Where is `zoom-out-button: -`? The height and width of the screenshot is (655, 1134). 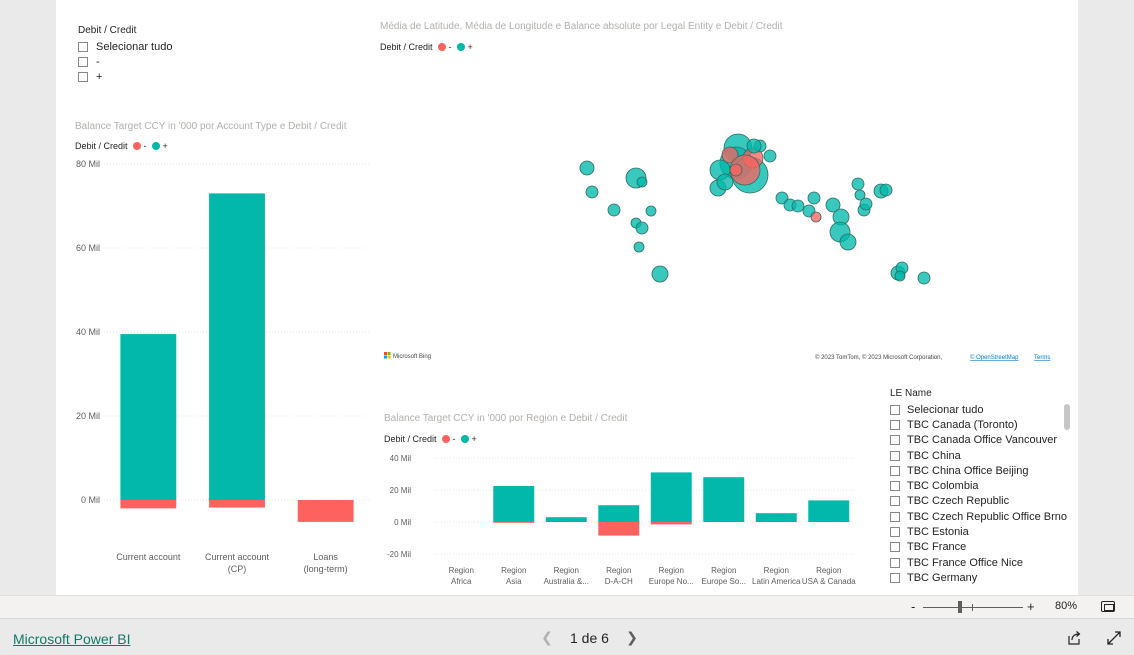
zoom-out-button: - is located at coordinates (913, 606).